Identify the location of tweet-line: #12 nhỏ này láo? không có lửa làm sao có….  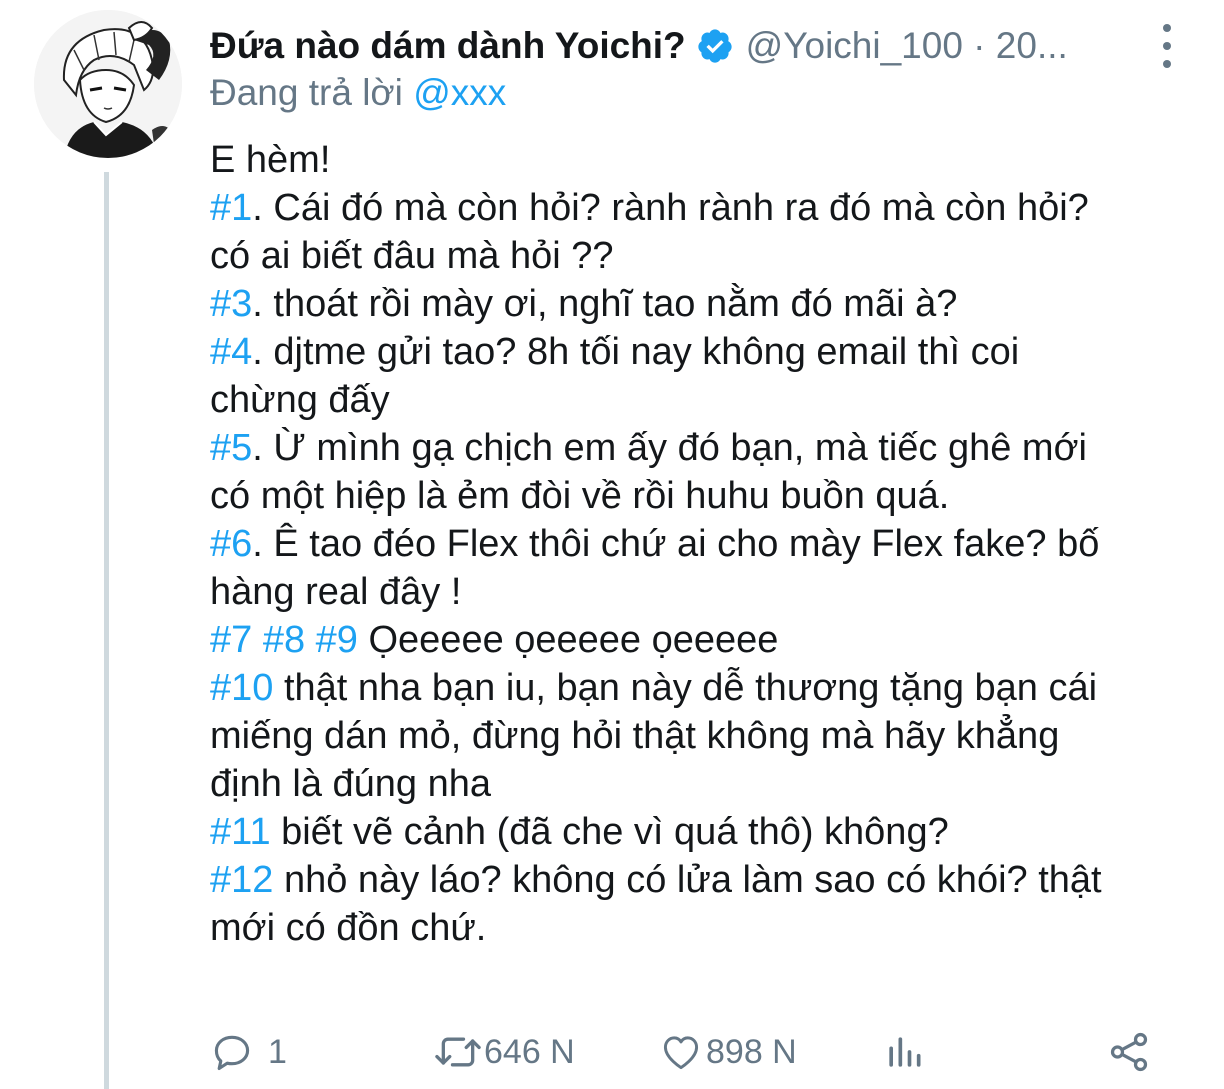
(705, 880).